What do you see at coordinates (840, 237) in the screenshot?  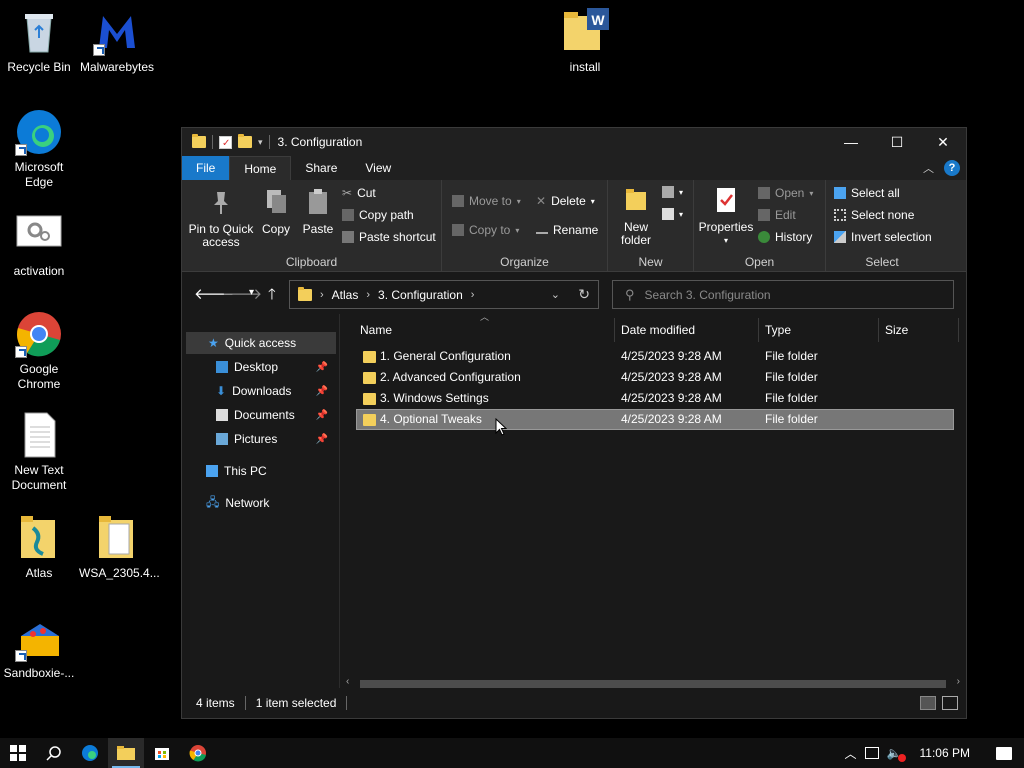 I see `invert-selection-icon` at bounding box center [840, 237].